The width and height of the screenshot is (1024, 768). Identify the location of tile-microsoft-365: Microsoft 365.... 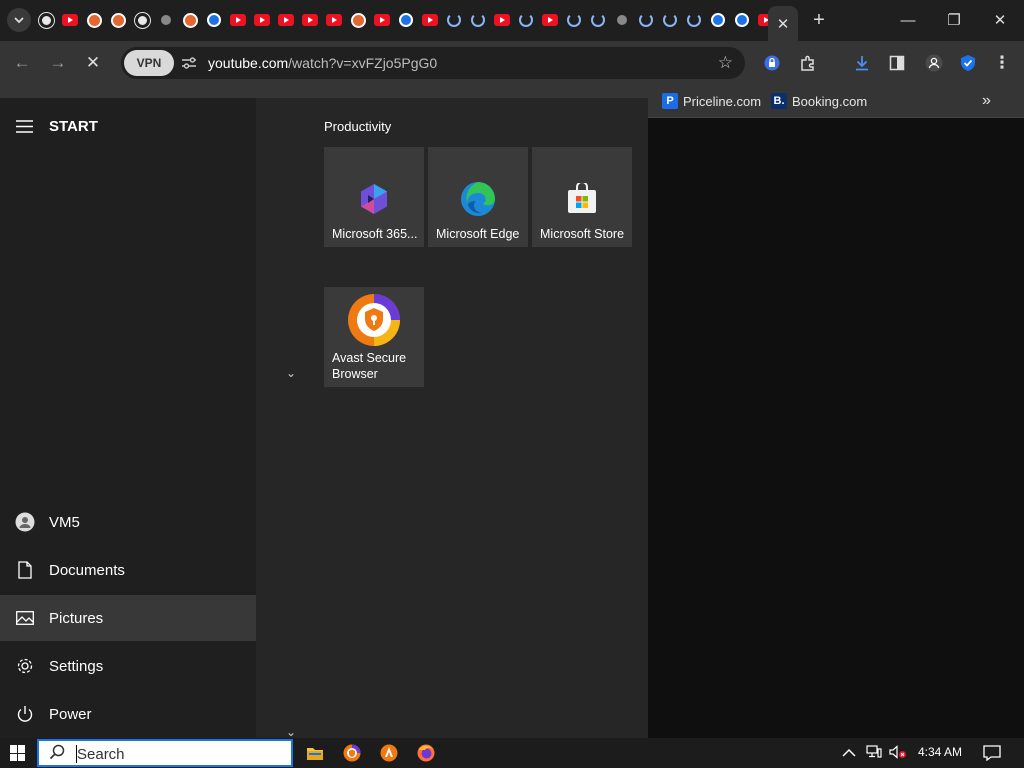
(374, 197).